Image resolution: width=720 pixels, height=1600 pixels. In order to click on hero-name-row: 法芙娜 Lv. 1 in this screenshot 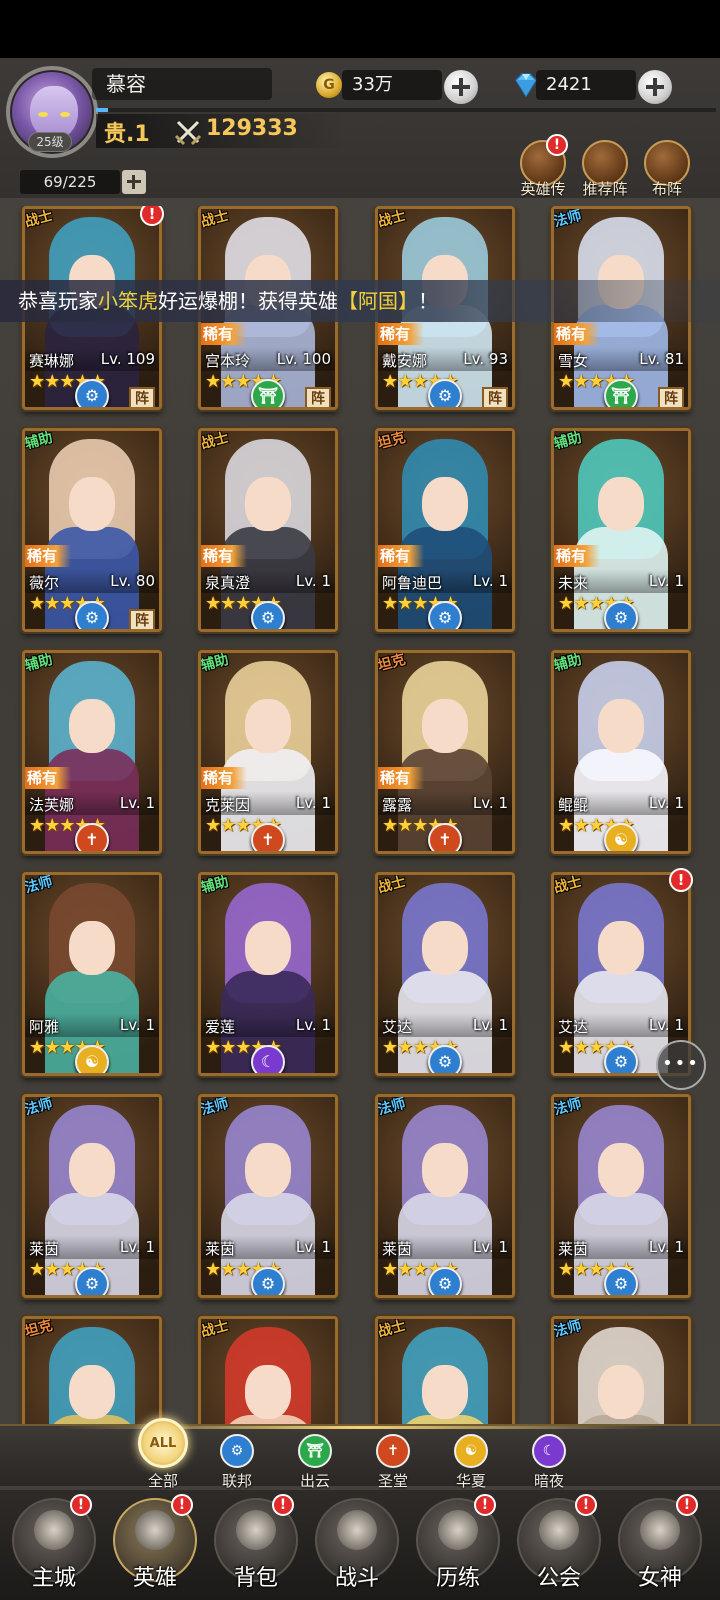, I will do `click(92, 803)`.